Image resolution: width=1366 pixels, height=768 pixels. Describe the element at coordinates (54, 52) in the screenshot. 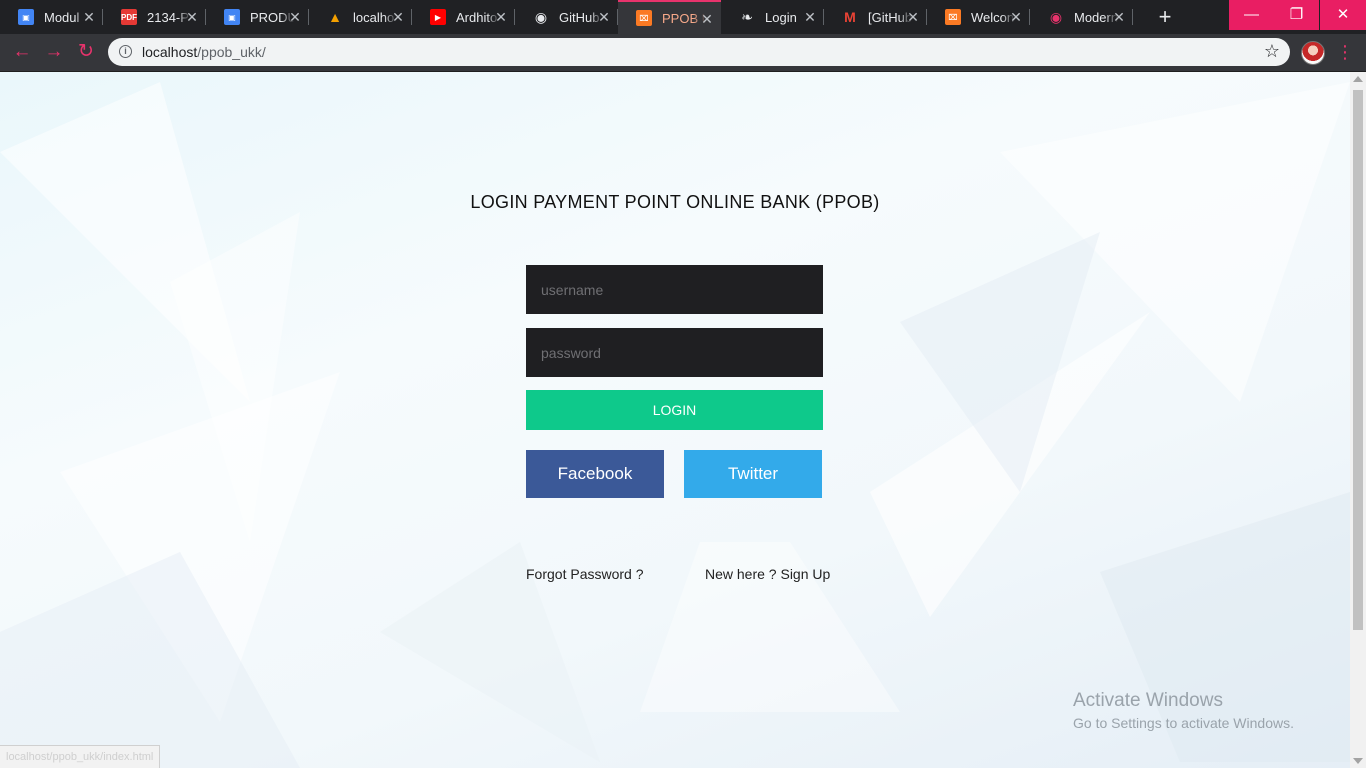

I see `forward-icon: →` at that location.